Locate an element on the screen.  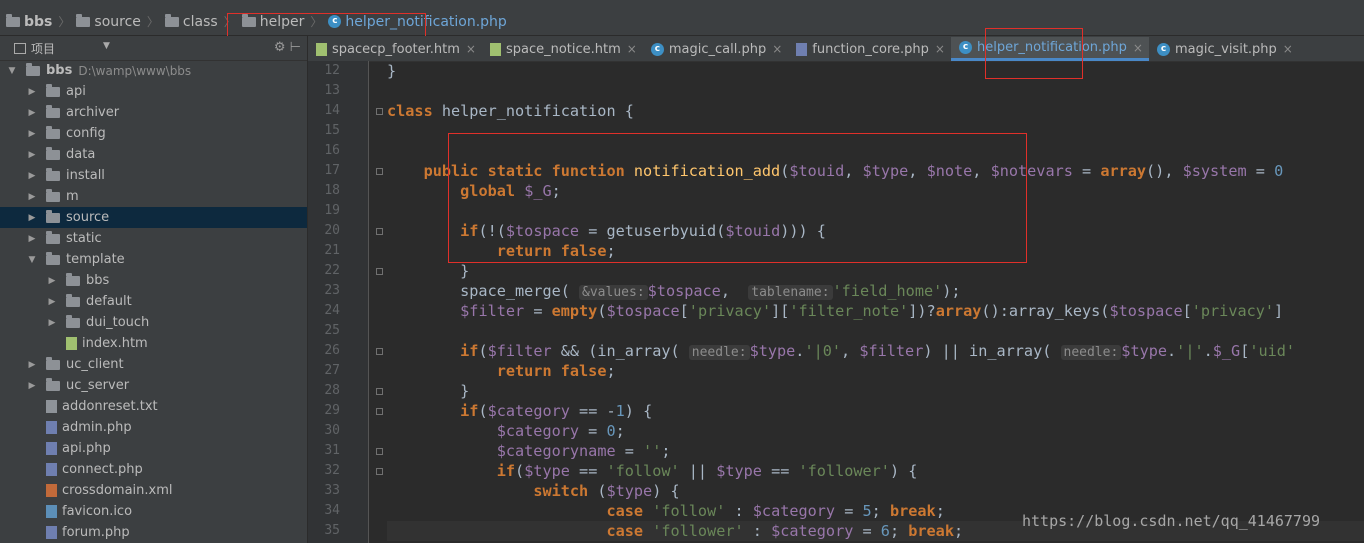
tree-item-label: source is located at coordinates (88, 217).